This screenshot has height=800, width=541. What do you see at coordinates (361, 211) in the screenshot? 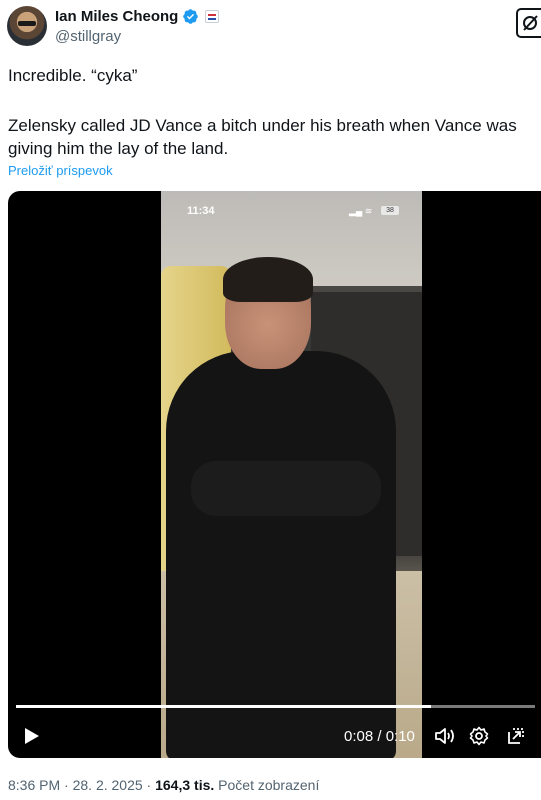
I see `signal-wifi-icon: ▂▄ ≋` at bounding box center [361, 211].